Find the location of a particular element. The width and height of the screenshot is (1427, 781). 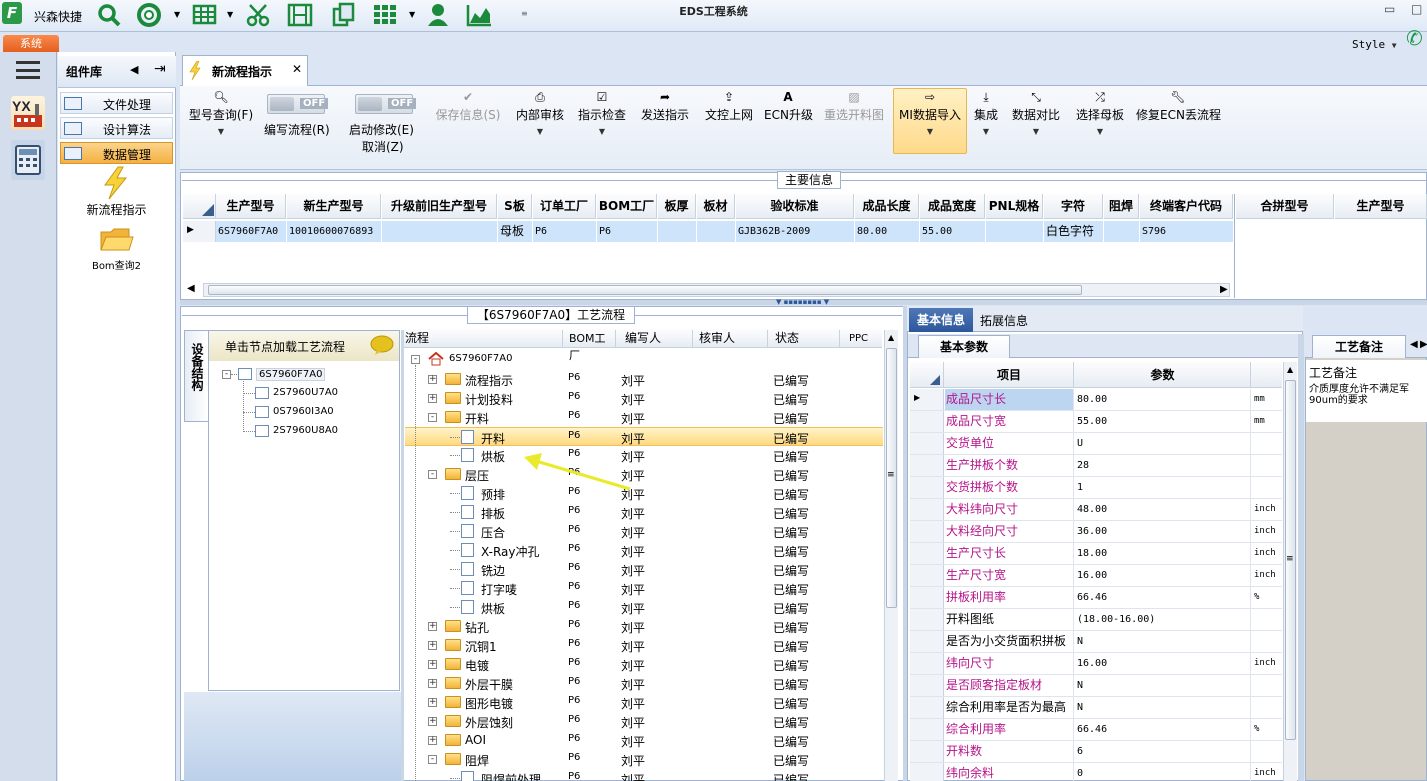

flow-tree-row: + AOI P6 刘平 已编写 is located at coordinates (644, 740).